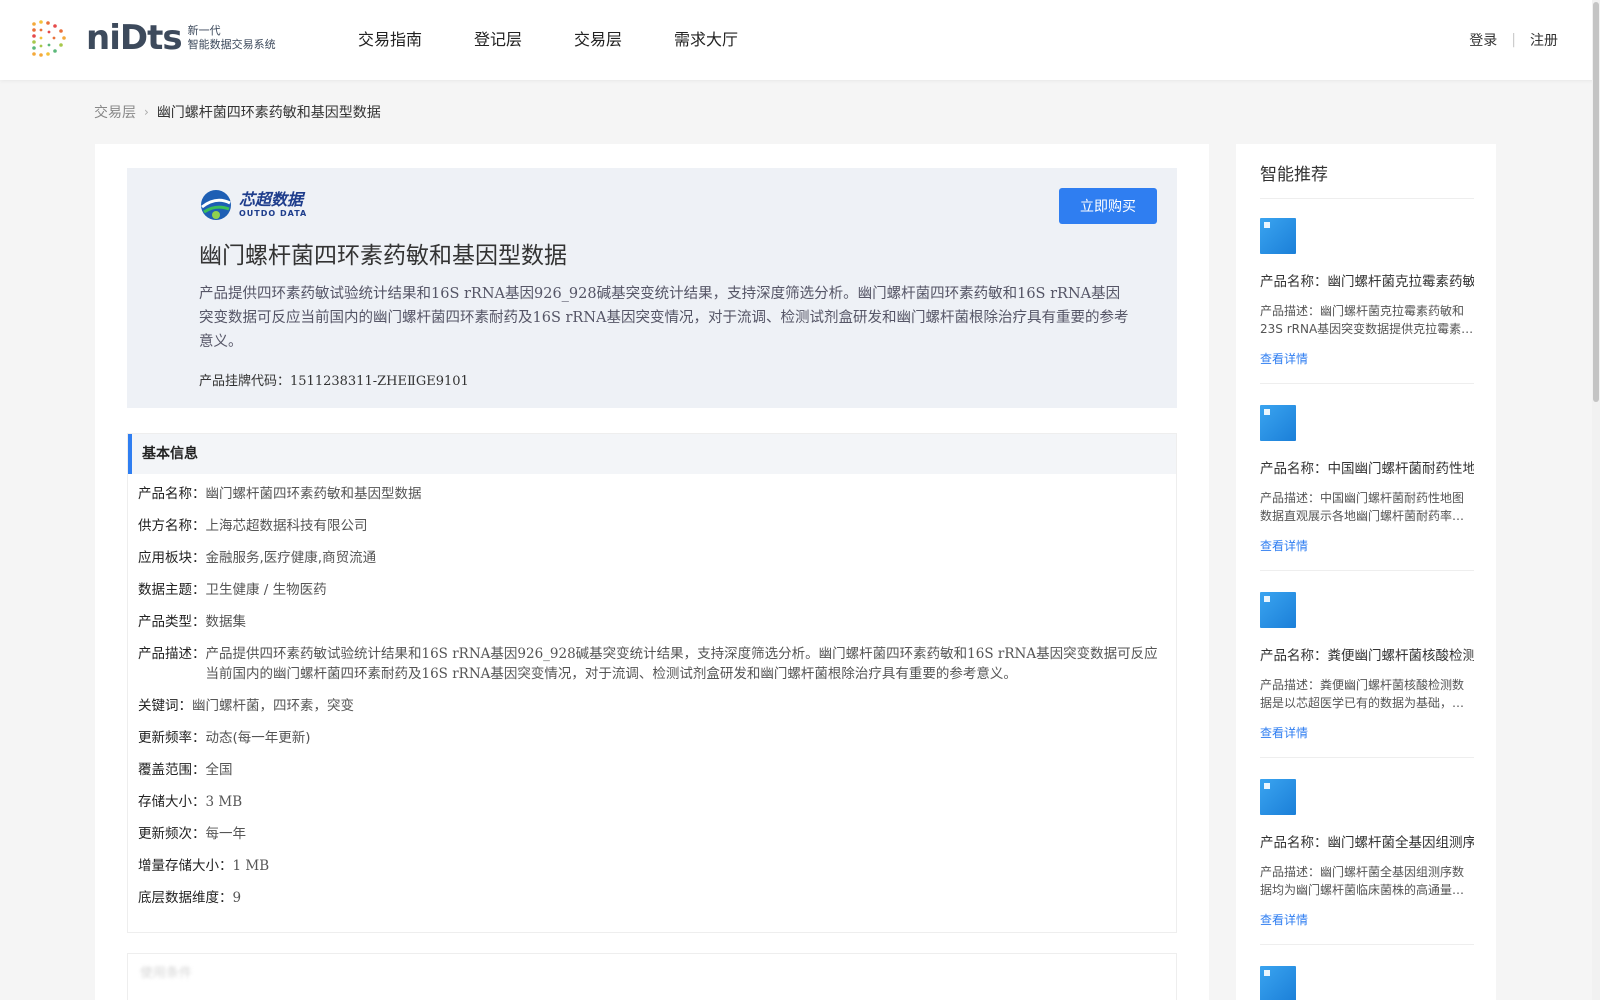  Describe the element at coordinates (652, 898) in the screenshot. I see `info-row-dimensions: 底层数据维度： 9` at that location.